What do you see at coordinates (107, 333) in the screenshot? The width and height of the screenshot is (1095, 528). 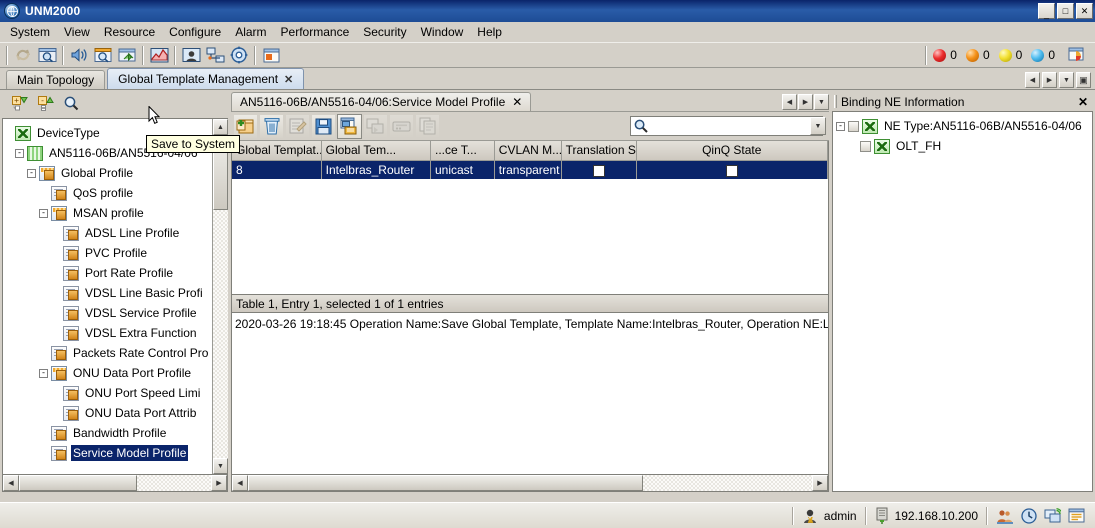 I see `tree-node: VDSL Extra Function` at bounding box center [107, 333].